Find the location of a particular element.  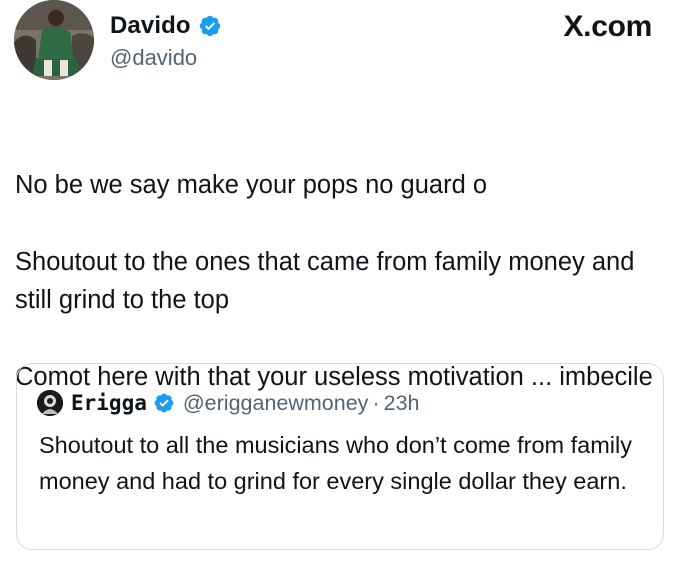

author-block: Davido @davido is located at coordinates (166, 40).